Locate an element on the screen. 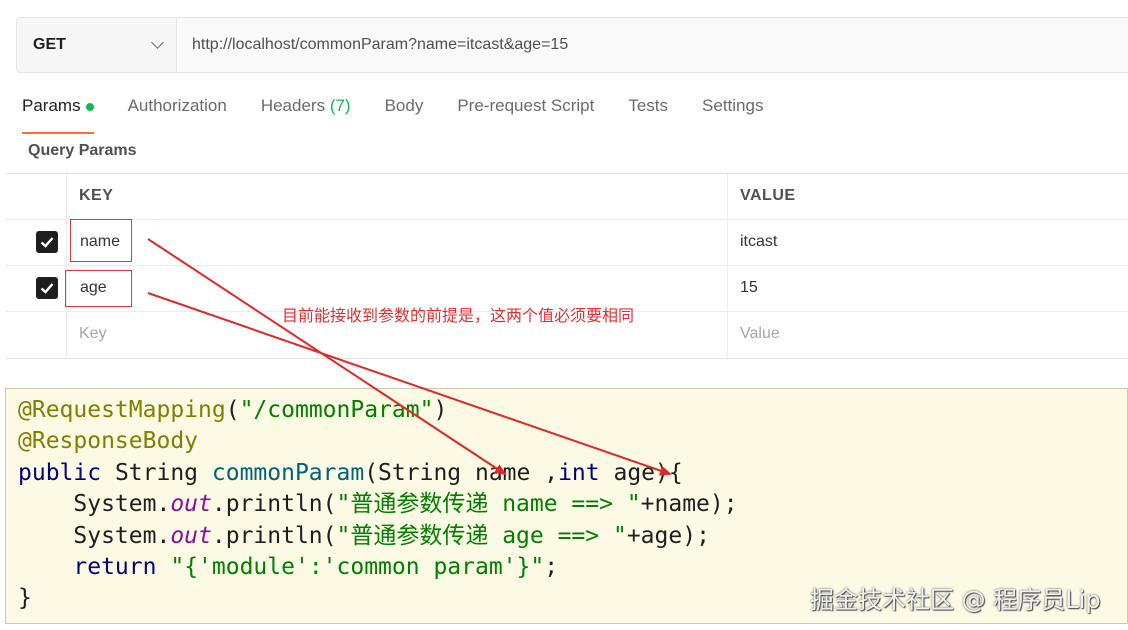 The height and width of the screenshot is (630, 1128). tab-settings-label: Settings is located at coordinates (733, 105).